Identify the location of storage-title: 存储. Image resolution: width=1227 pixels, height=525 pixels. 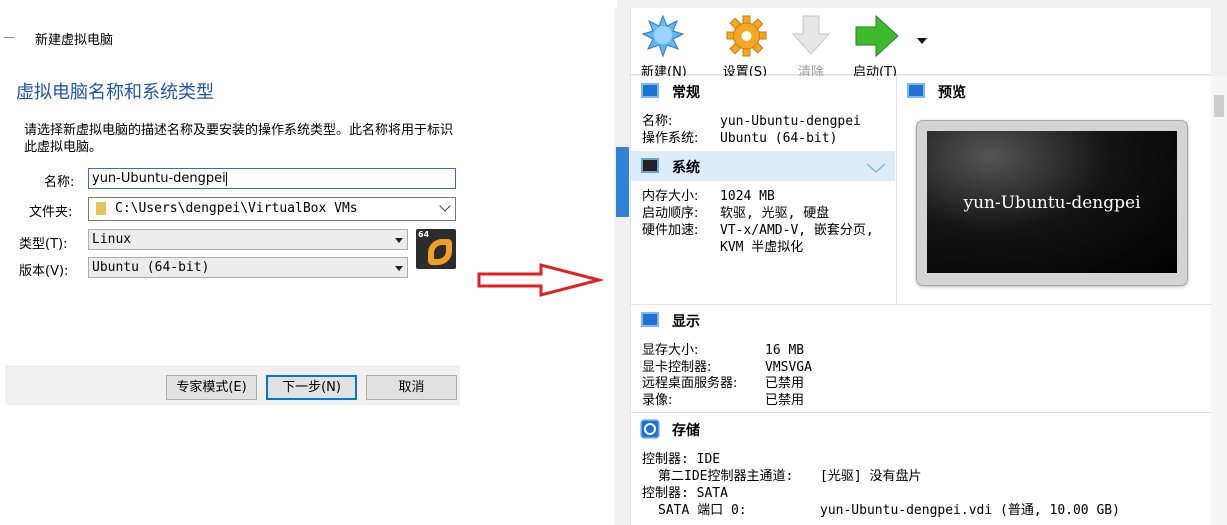
(686, 431).